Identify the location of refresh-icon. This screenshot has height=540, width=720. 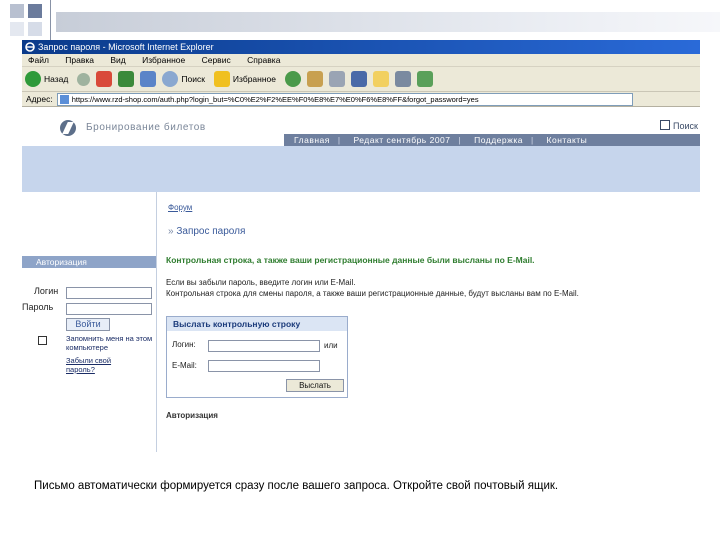
(126, 79).